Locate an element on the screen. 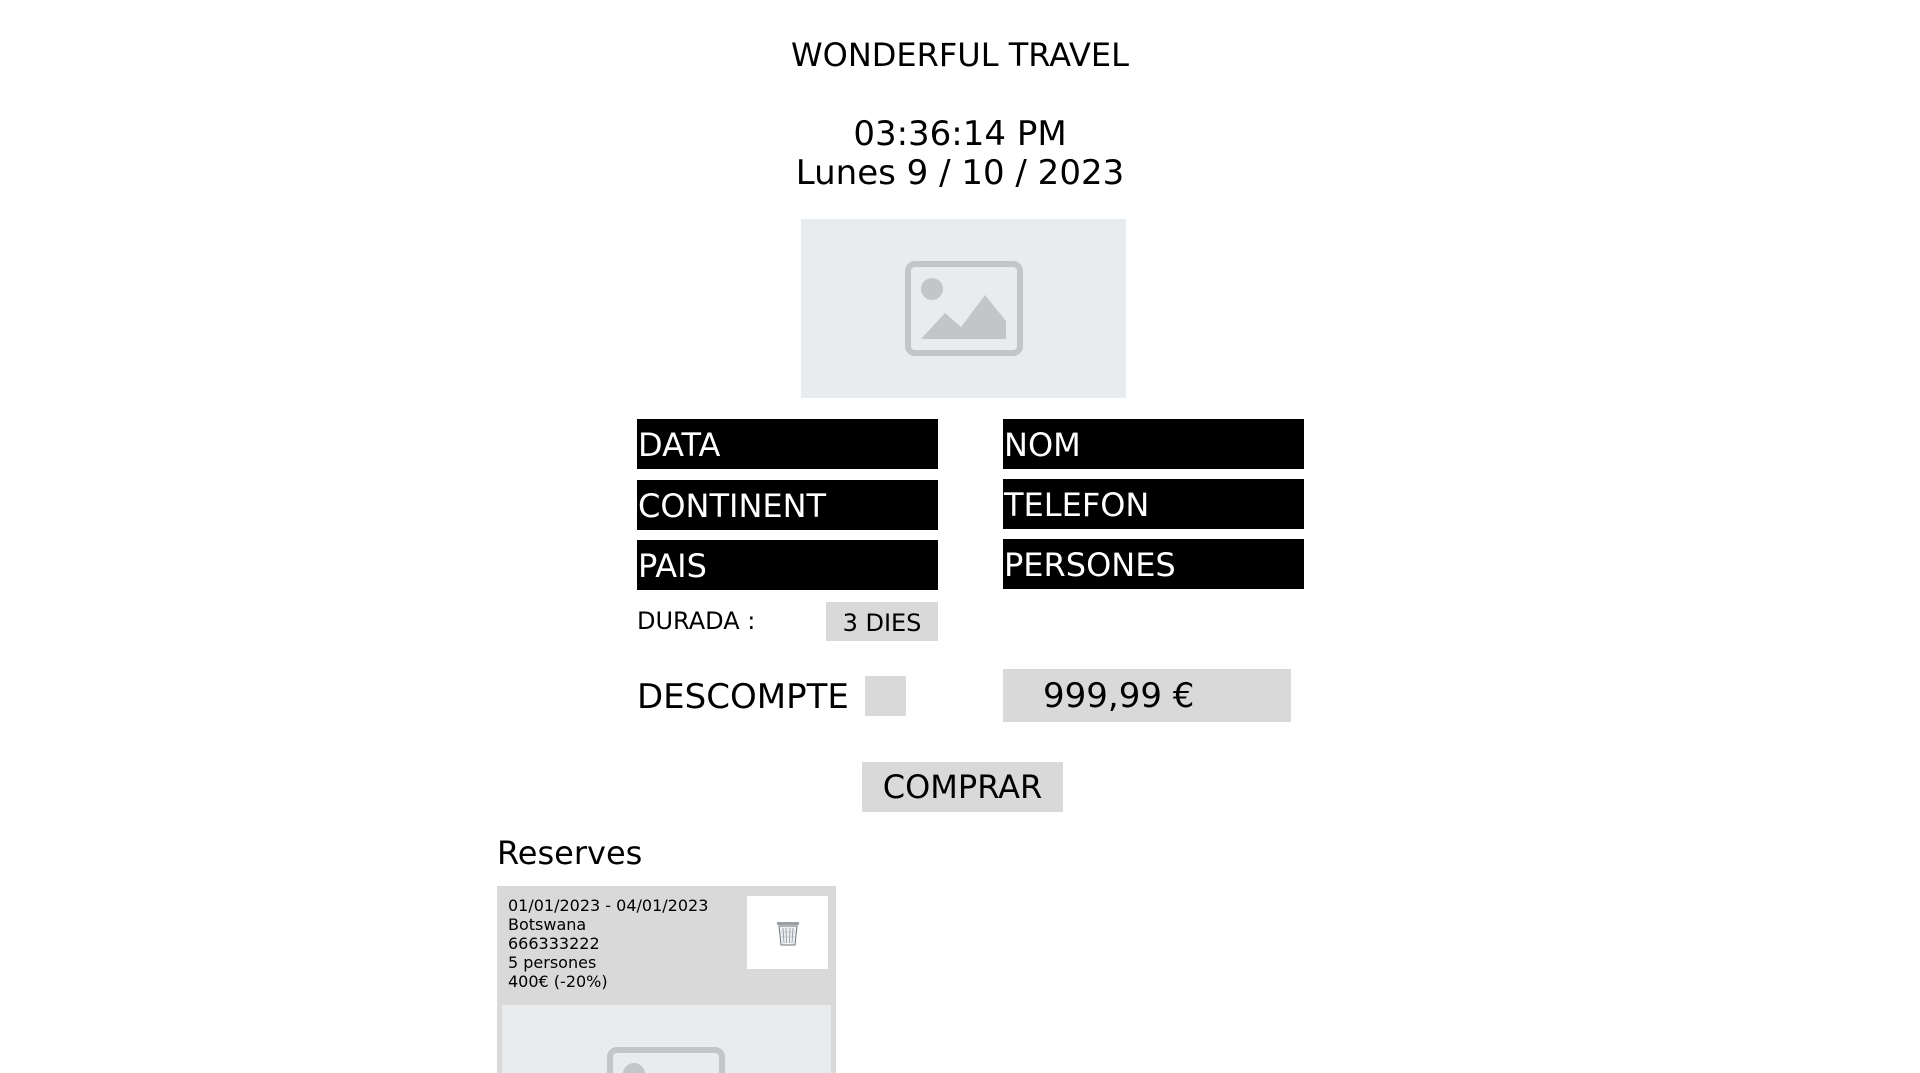 The width and height of the screenshot is (1920, 1073). comprar-button: COMPRAR is located at coordinates (962, 787).